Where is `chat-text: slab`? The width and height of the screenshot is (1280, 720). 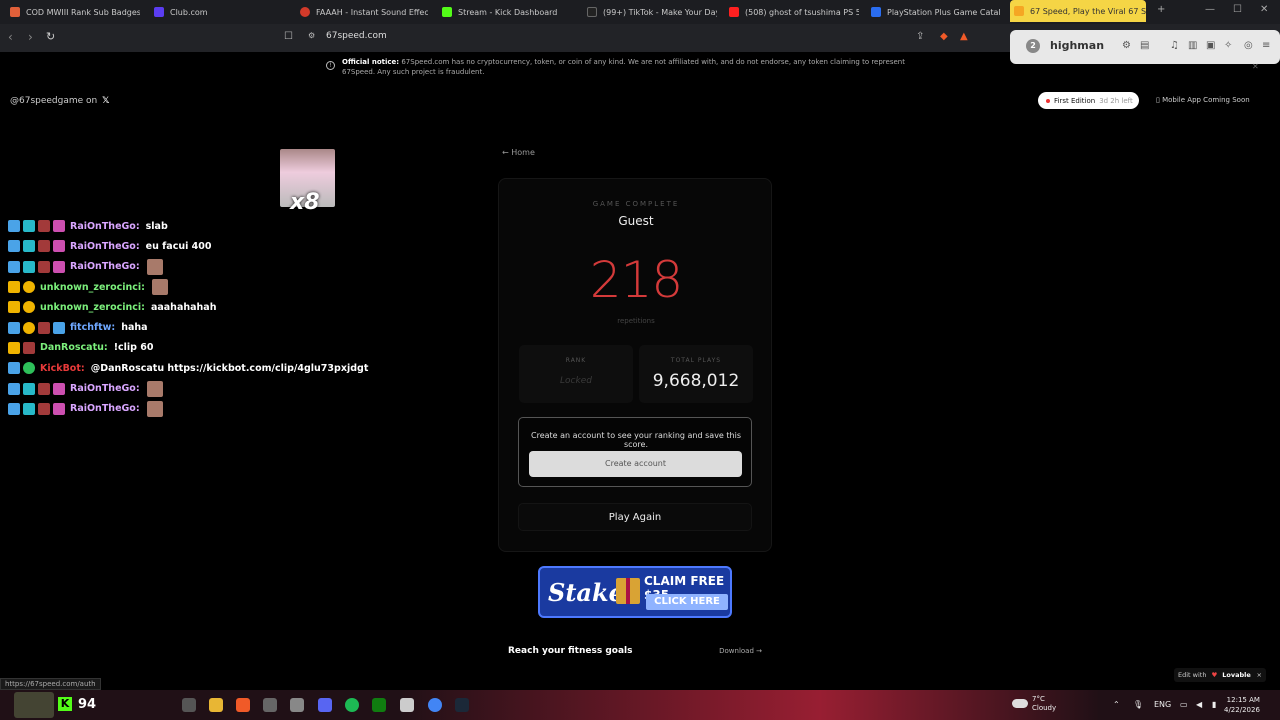 chat-text: slab is located at coordinates (156, 226).